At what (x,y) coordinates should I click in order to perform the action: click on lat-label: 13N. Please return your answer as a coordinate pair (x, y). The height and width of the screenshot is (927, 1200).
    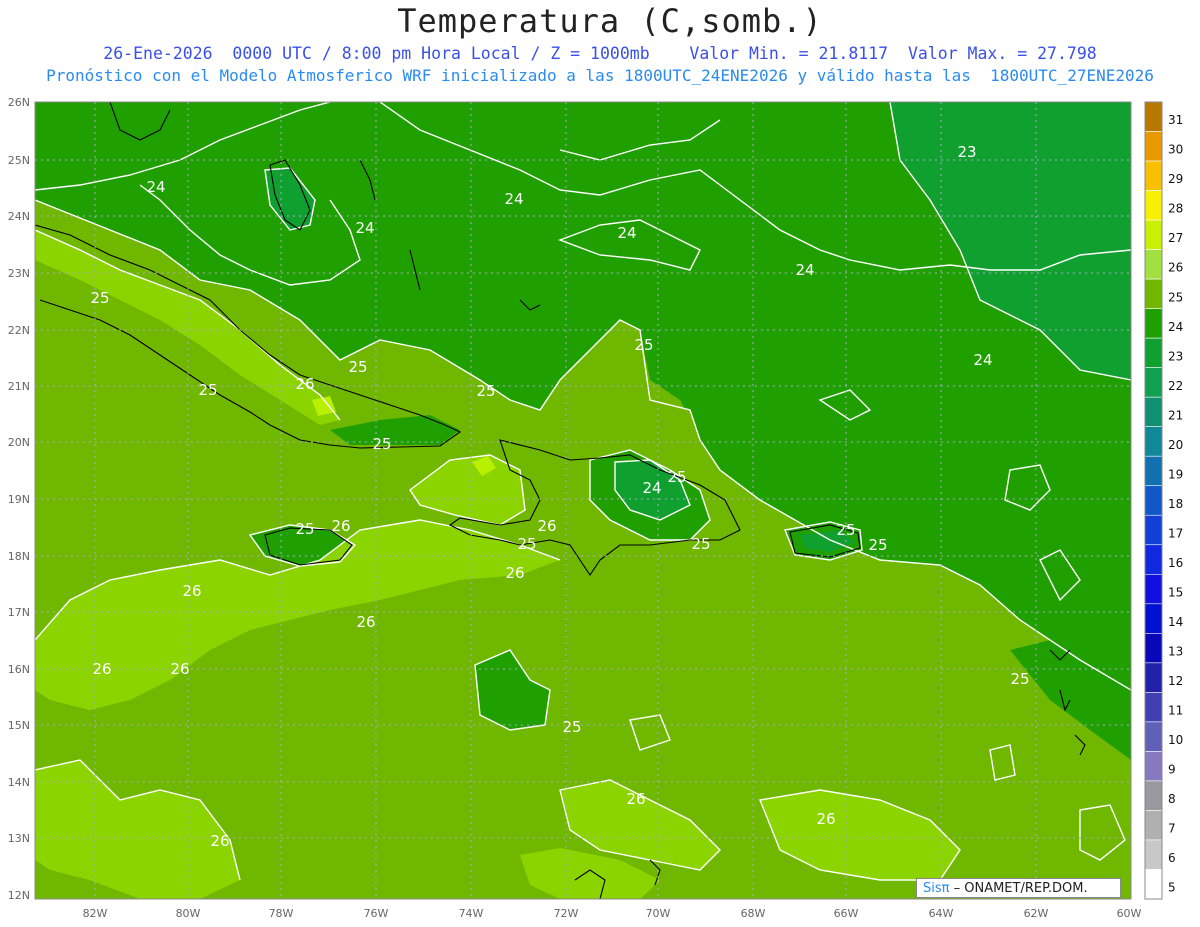
    Looking at the image, I should click on (19, 838).